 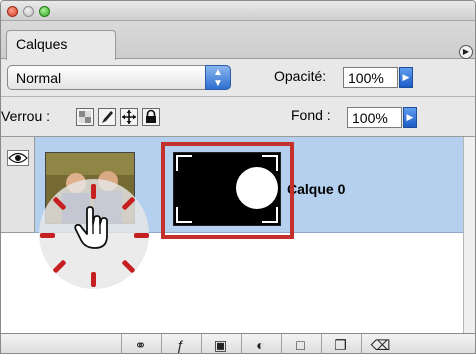 I want to click on tab-label: Calques, so click(x=42, y=44).